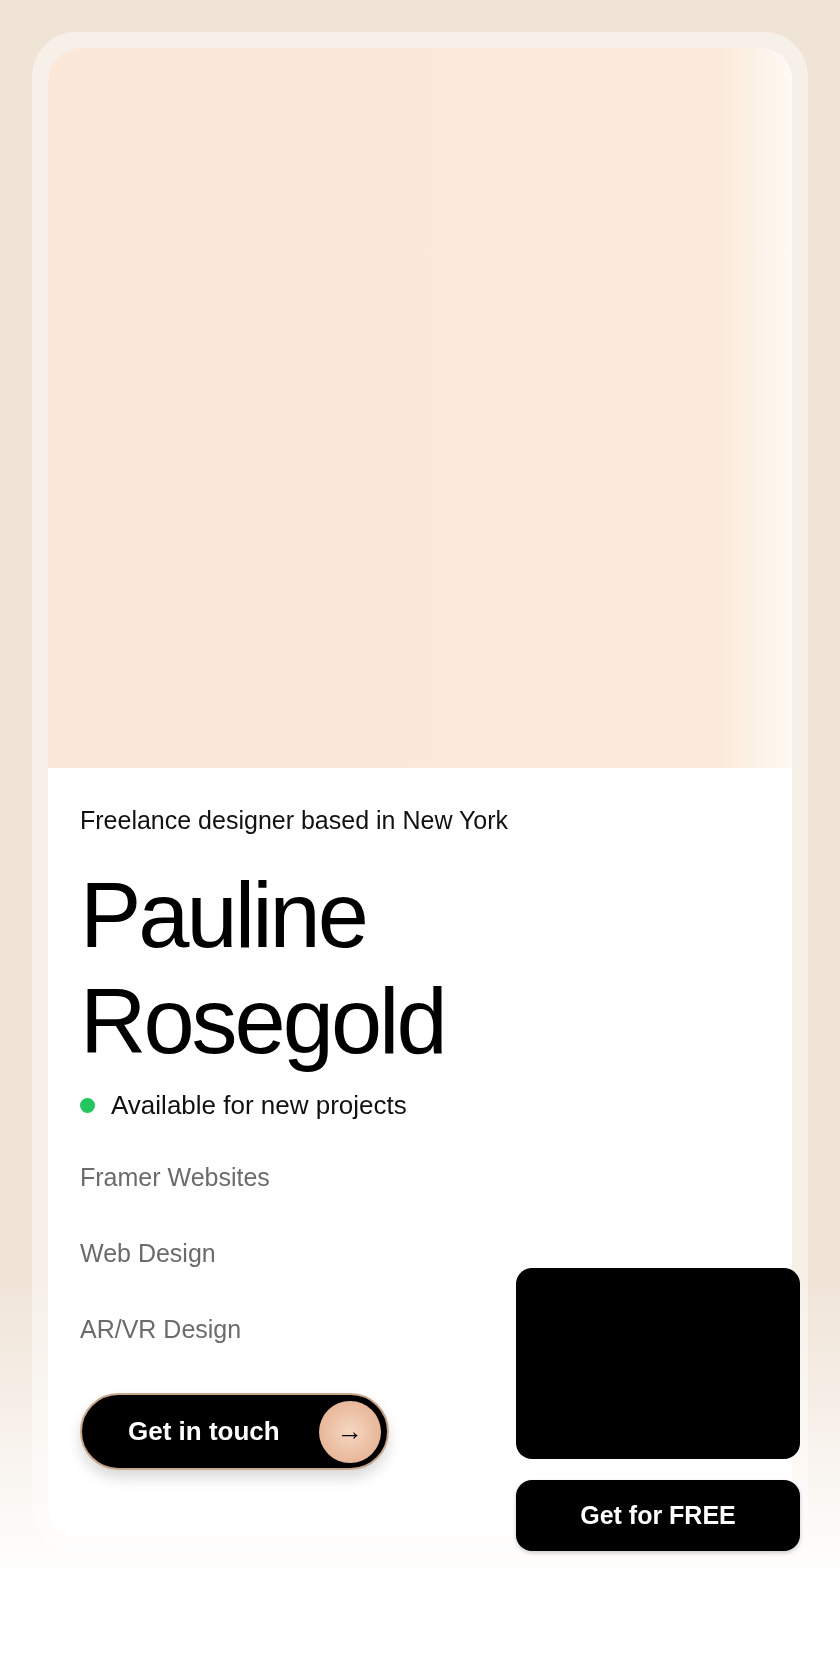 The image size is (840, 1680). What do you see at coordinates (148, 1253) in the screenshot?
I see `service-item: Web Design` at bounding box center [148, 1253].